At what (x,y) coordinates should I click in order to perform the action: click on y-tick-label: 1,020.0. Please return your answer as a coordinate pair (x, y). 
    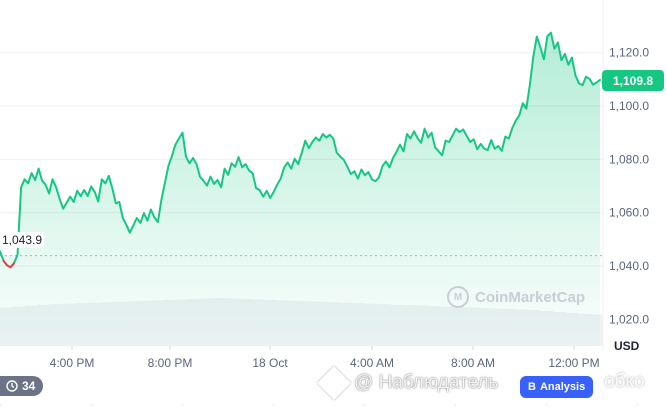
    Looking at the image, I should click on (629, 319).